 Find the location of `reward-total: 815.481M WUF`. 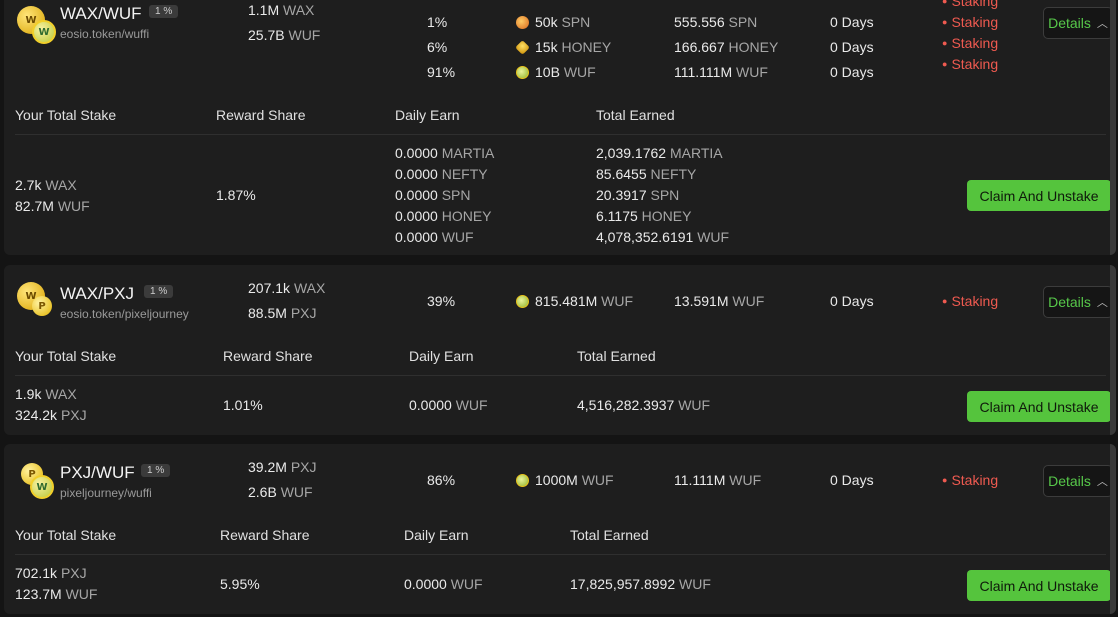

reward-total: 815.481M WUF is located at coordinates (574, 301).